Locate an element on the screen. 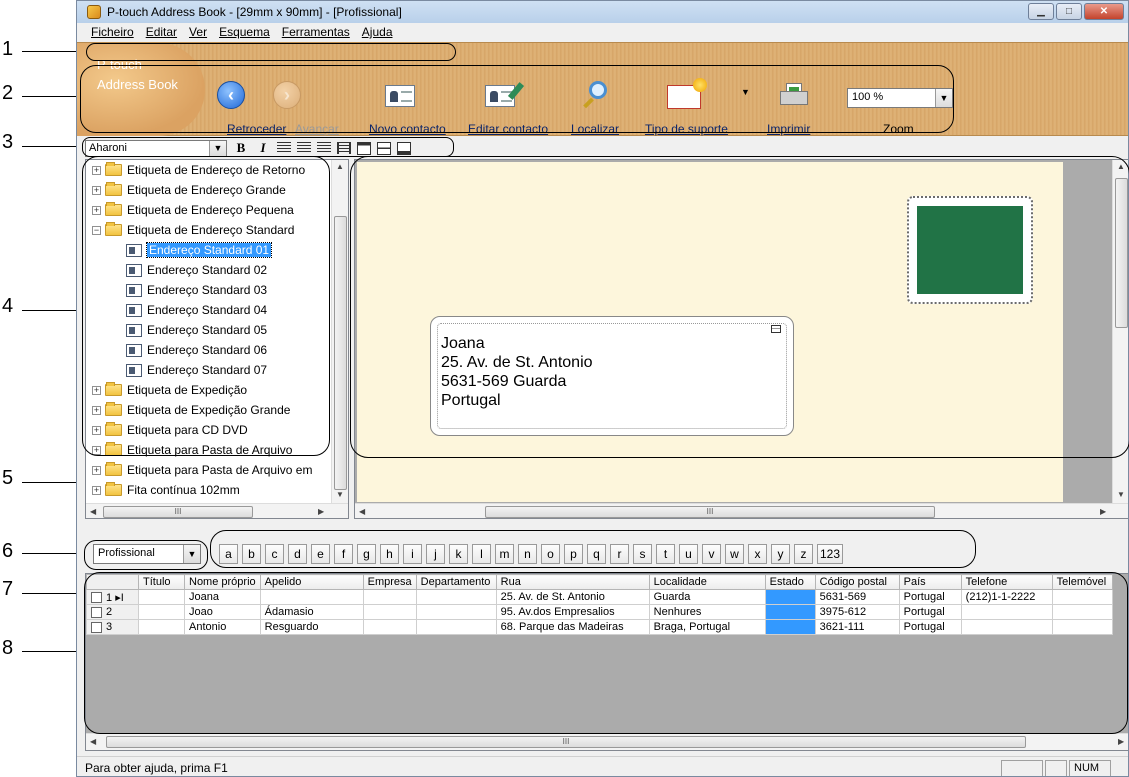 The image size is (1129, 777). bold-button: B is located at coordinates (241, 148).